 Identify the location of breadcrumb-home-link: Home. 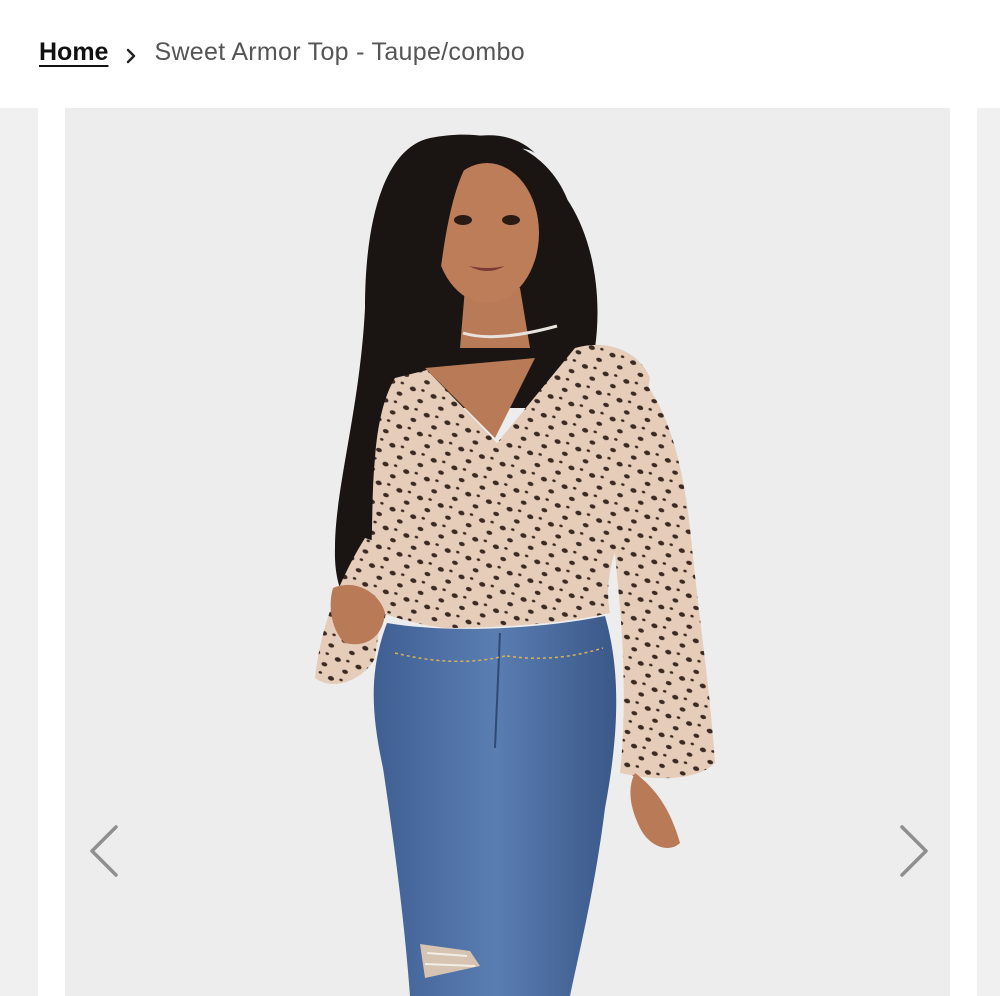
(73, 52).